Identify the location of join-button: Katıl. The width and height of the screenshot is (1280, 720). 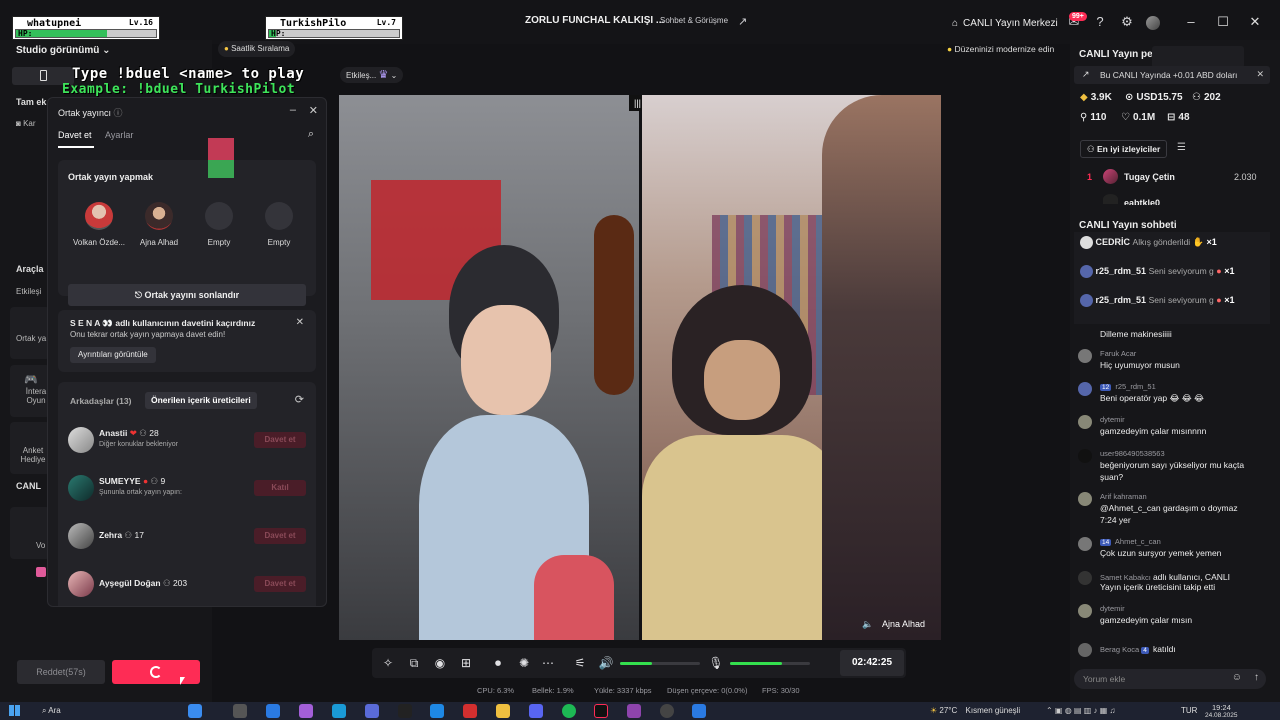
(280, 488).